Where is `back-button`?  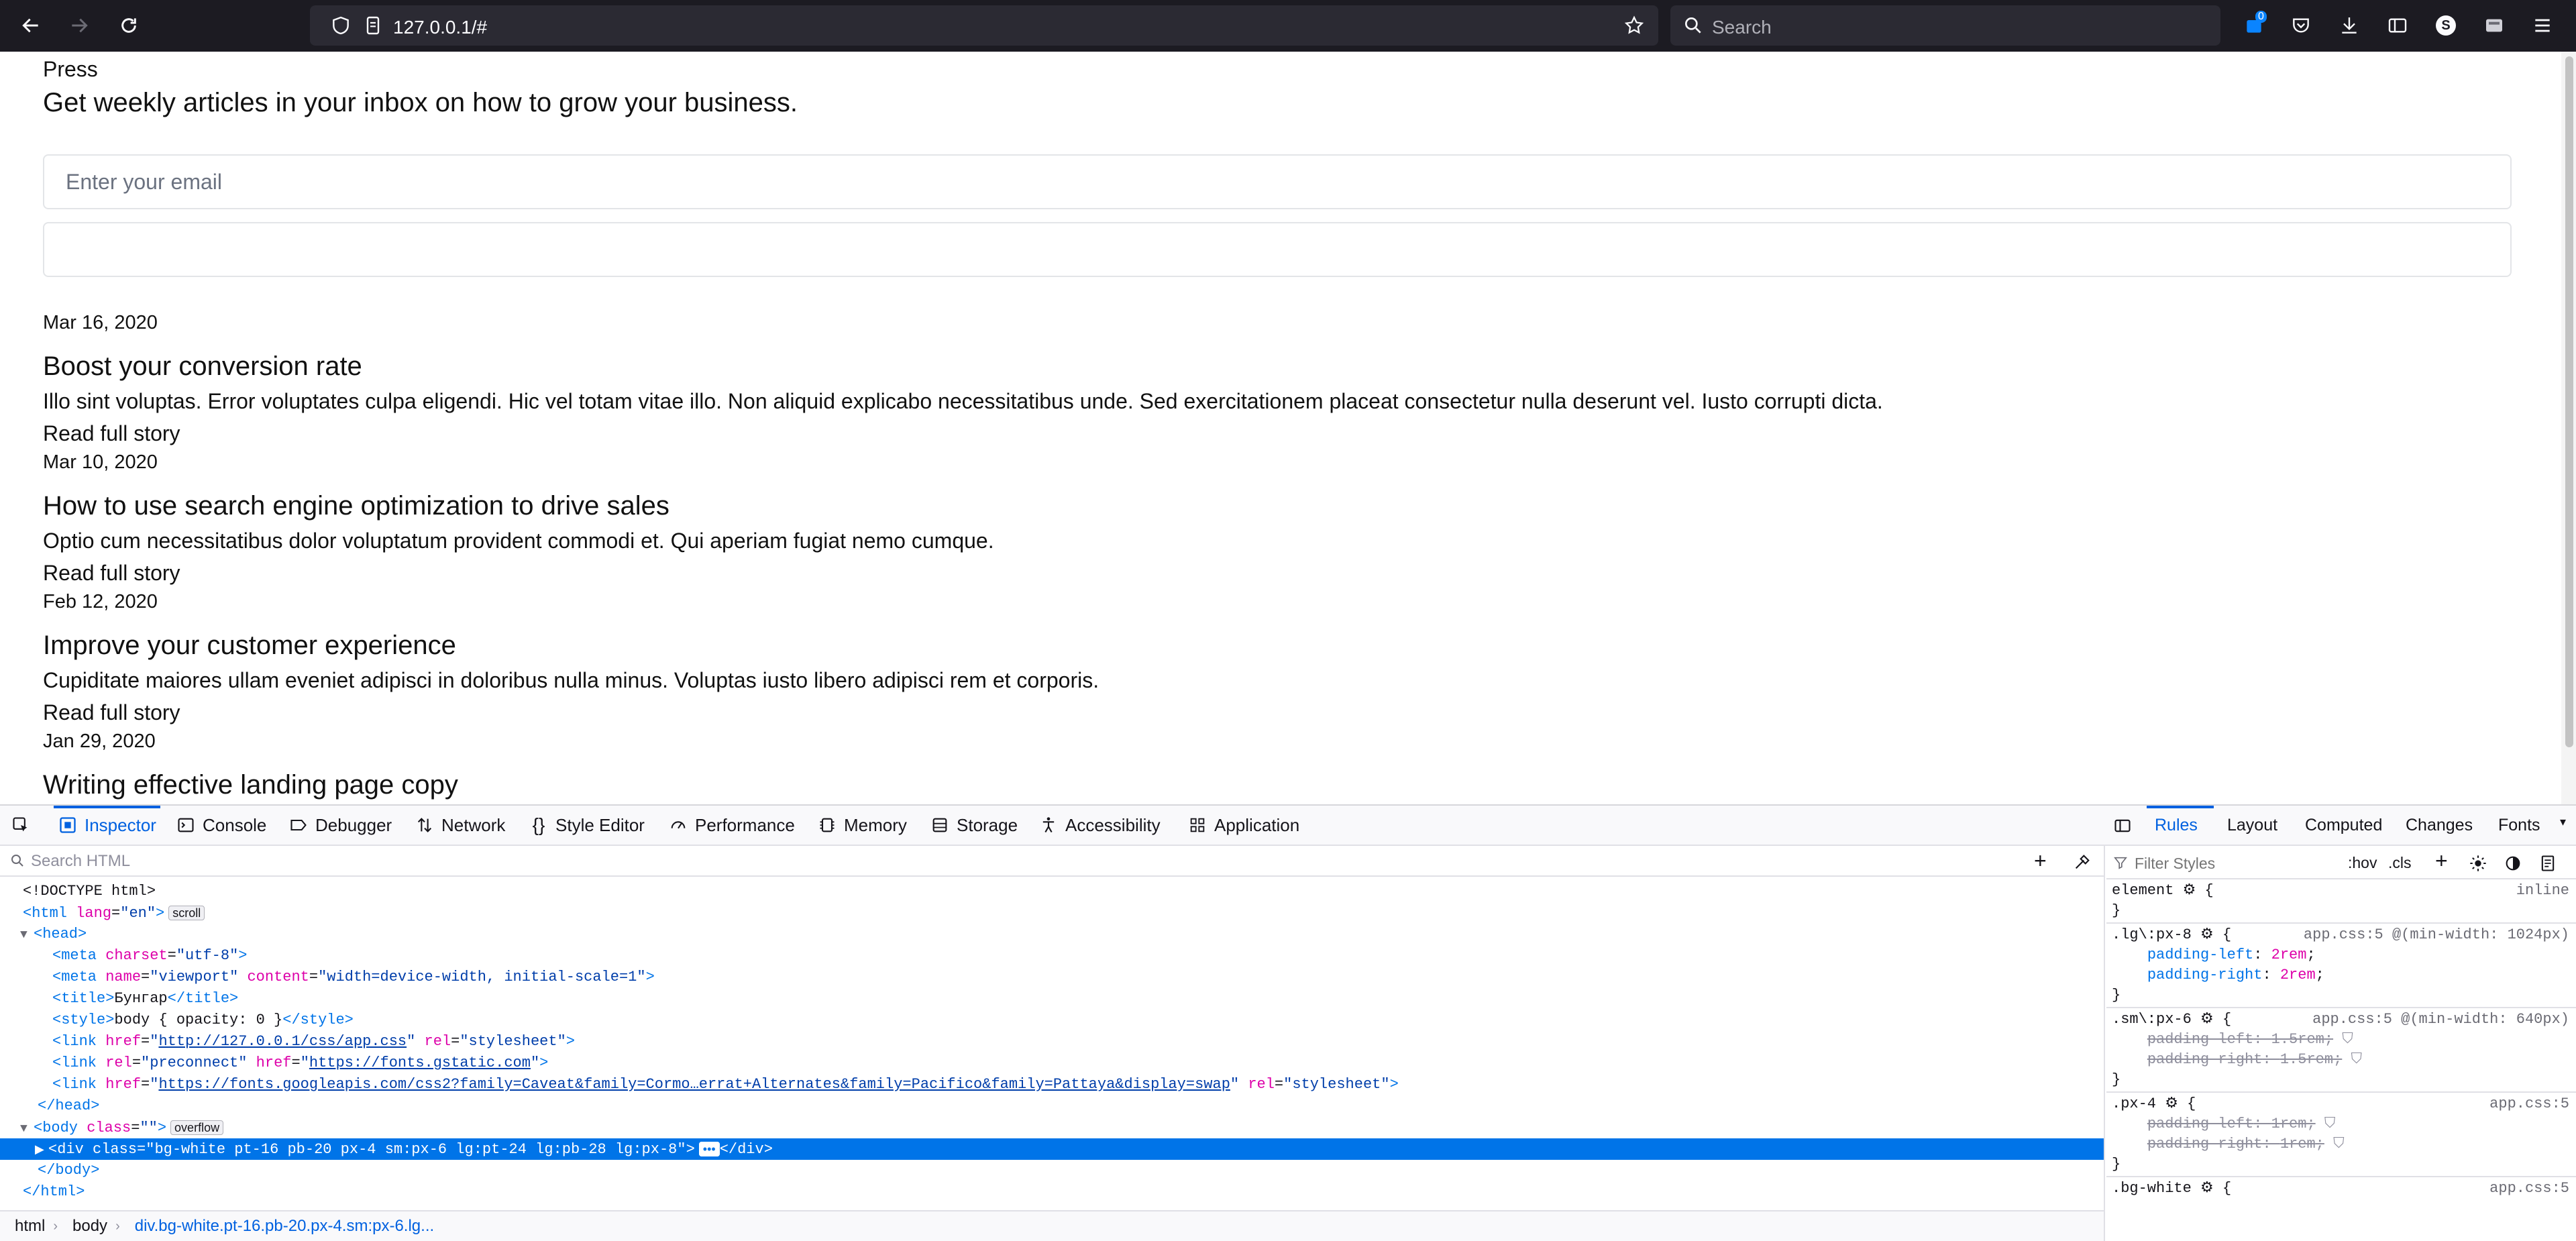
back-button is located at coordinates (31, 25).